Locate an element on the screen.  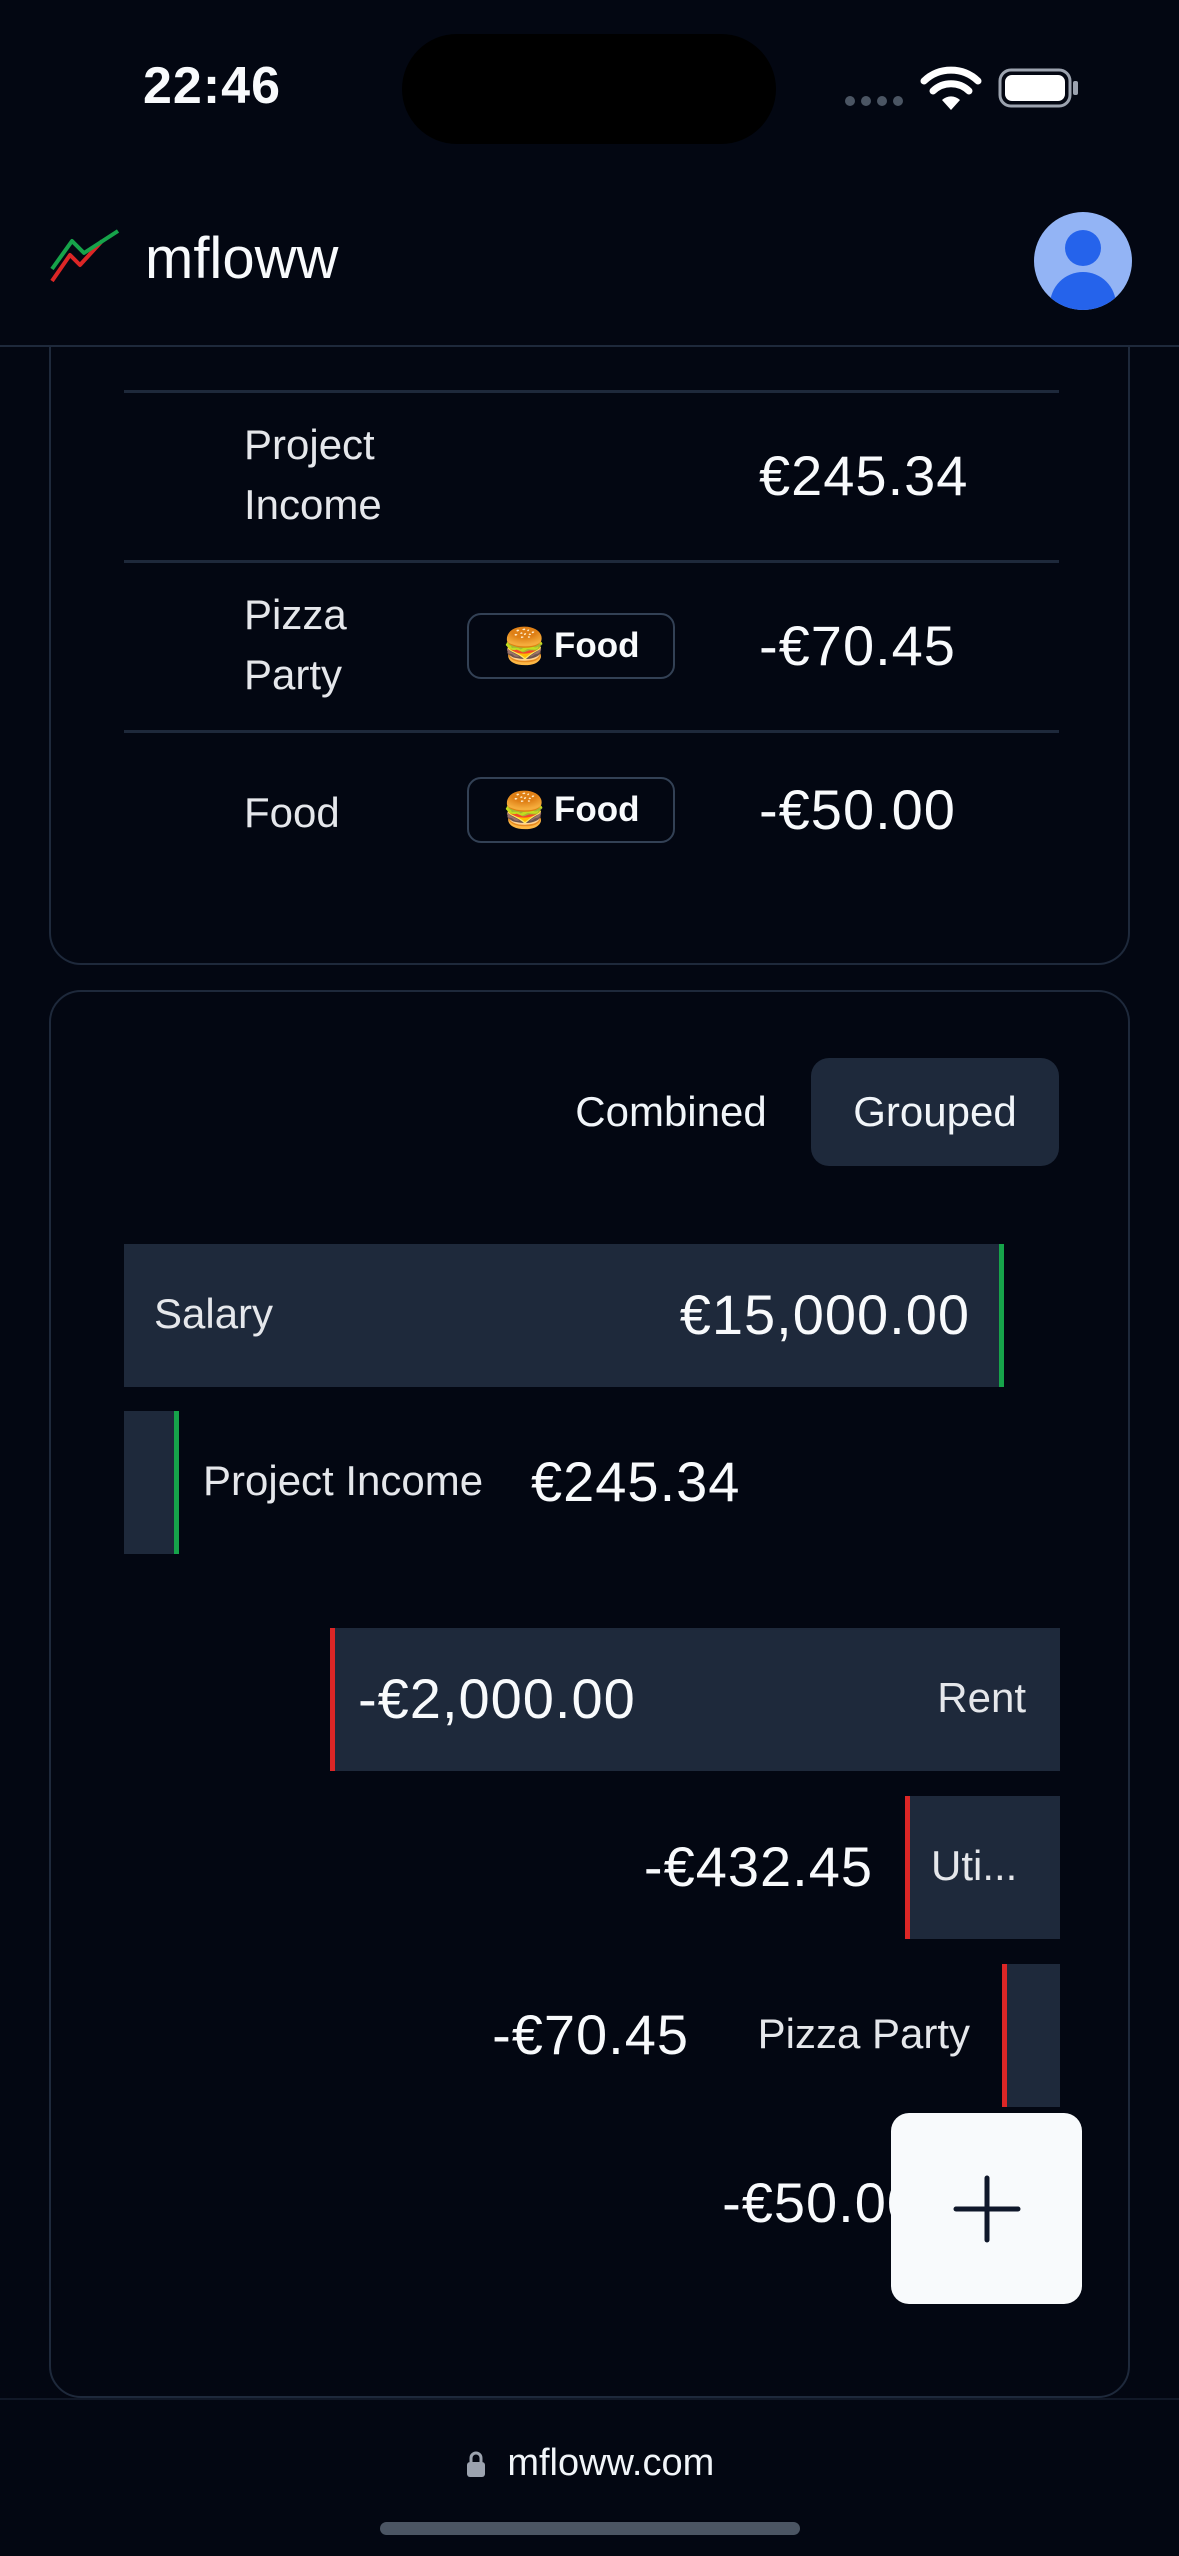
income-bar-value: €245.34 is located at coordinates (636, 1481).